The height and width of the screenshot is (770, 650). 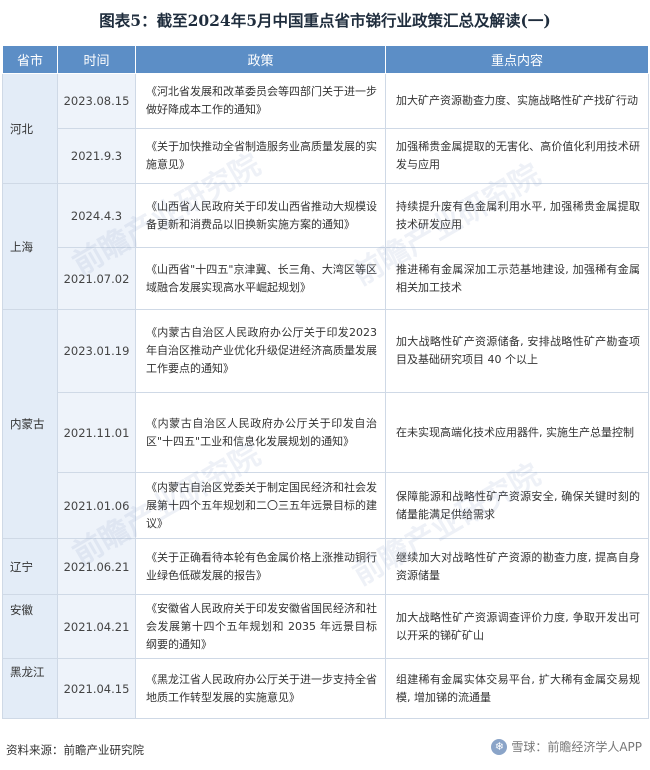 I want to click on header-policy: 政策, so click(x=260, y=59).